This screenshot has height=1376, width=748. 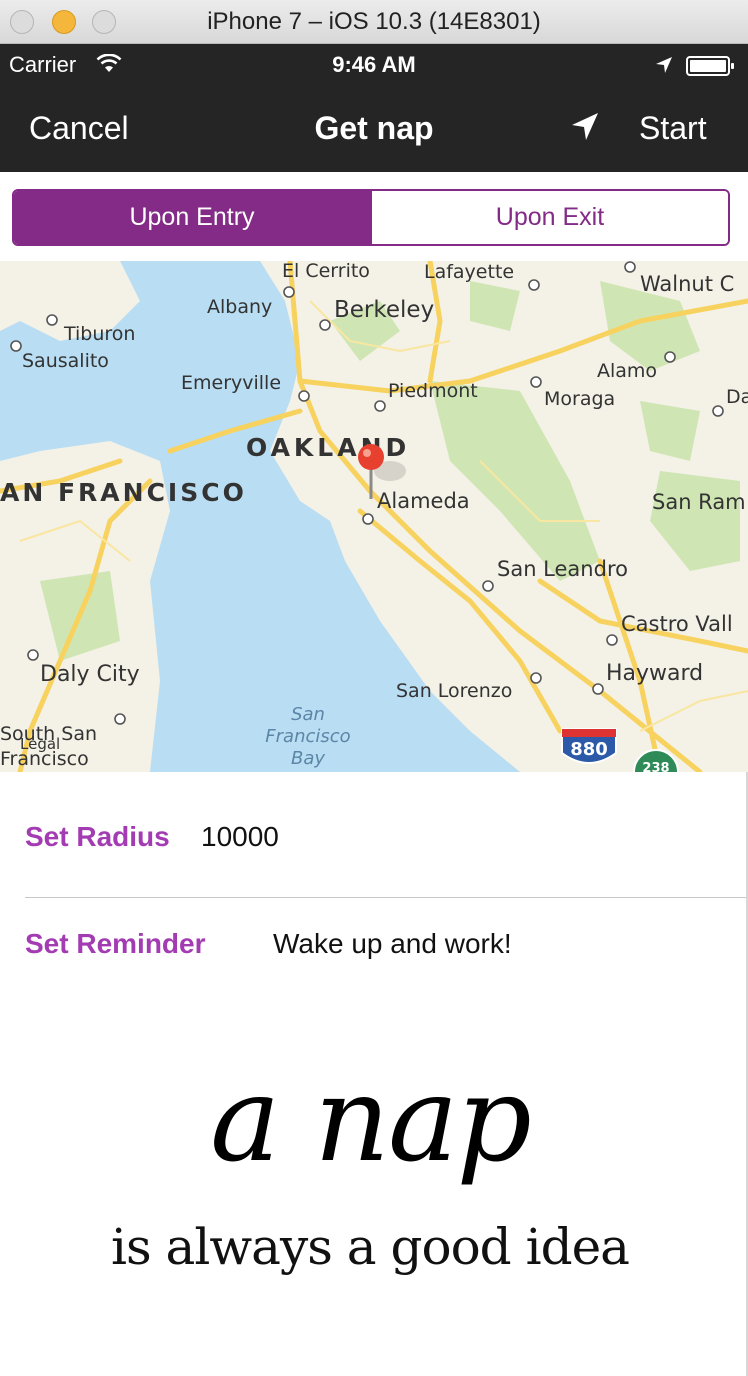 I want to click on nap-quote-image: a nap is always a good idea, so click(x=370, y=1180).